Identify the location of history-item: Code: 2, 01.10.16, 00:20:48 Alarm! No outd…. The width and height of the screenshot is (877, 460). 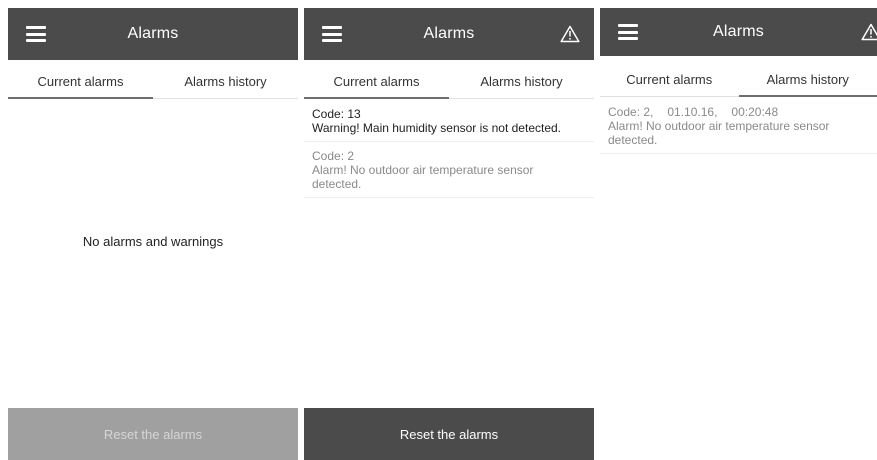
(738, 126).